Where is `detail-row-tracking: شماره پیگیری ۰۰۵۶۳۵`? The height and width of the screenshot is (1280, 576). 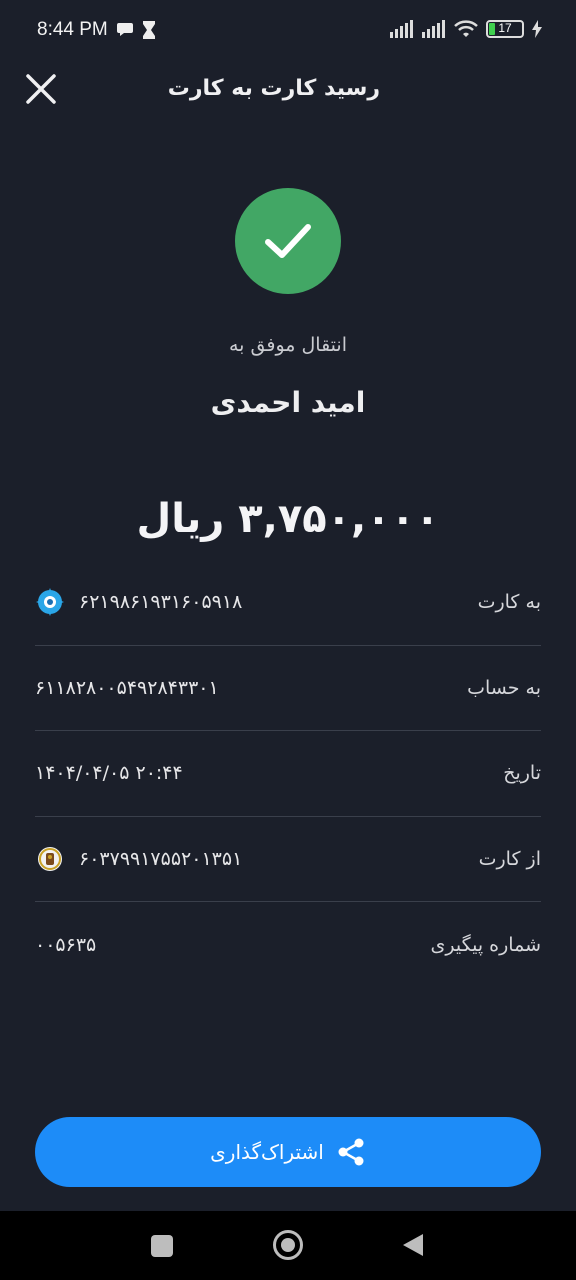
detail-row-tracking: شماره پیگیری ۰۰۵۶۳۵ is located at coordinates (288, 945).